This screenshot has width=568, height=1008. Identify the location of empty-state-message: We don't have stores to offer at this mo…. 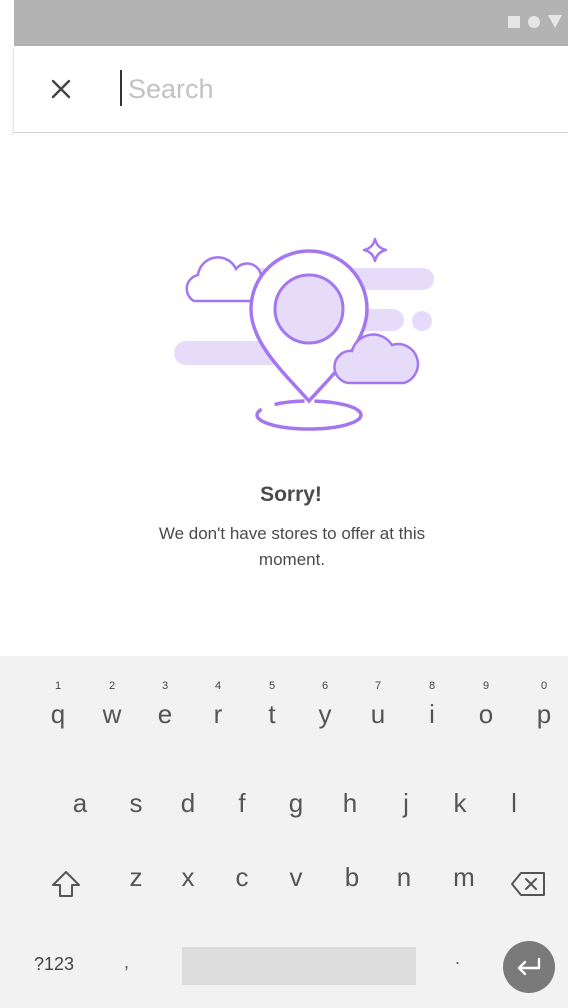
(292, 546).